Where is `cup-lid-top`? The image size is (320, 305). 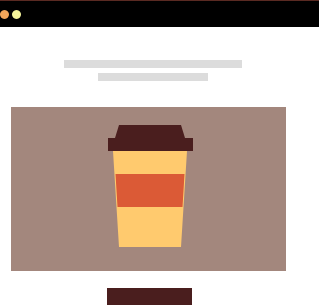
cup-lid-top is located at coordinates (150, 131).